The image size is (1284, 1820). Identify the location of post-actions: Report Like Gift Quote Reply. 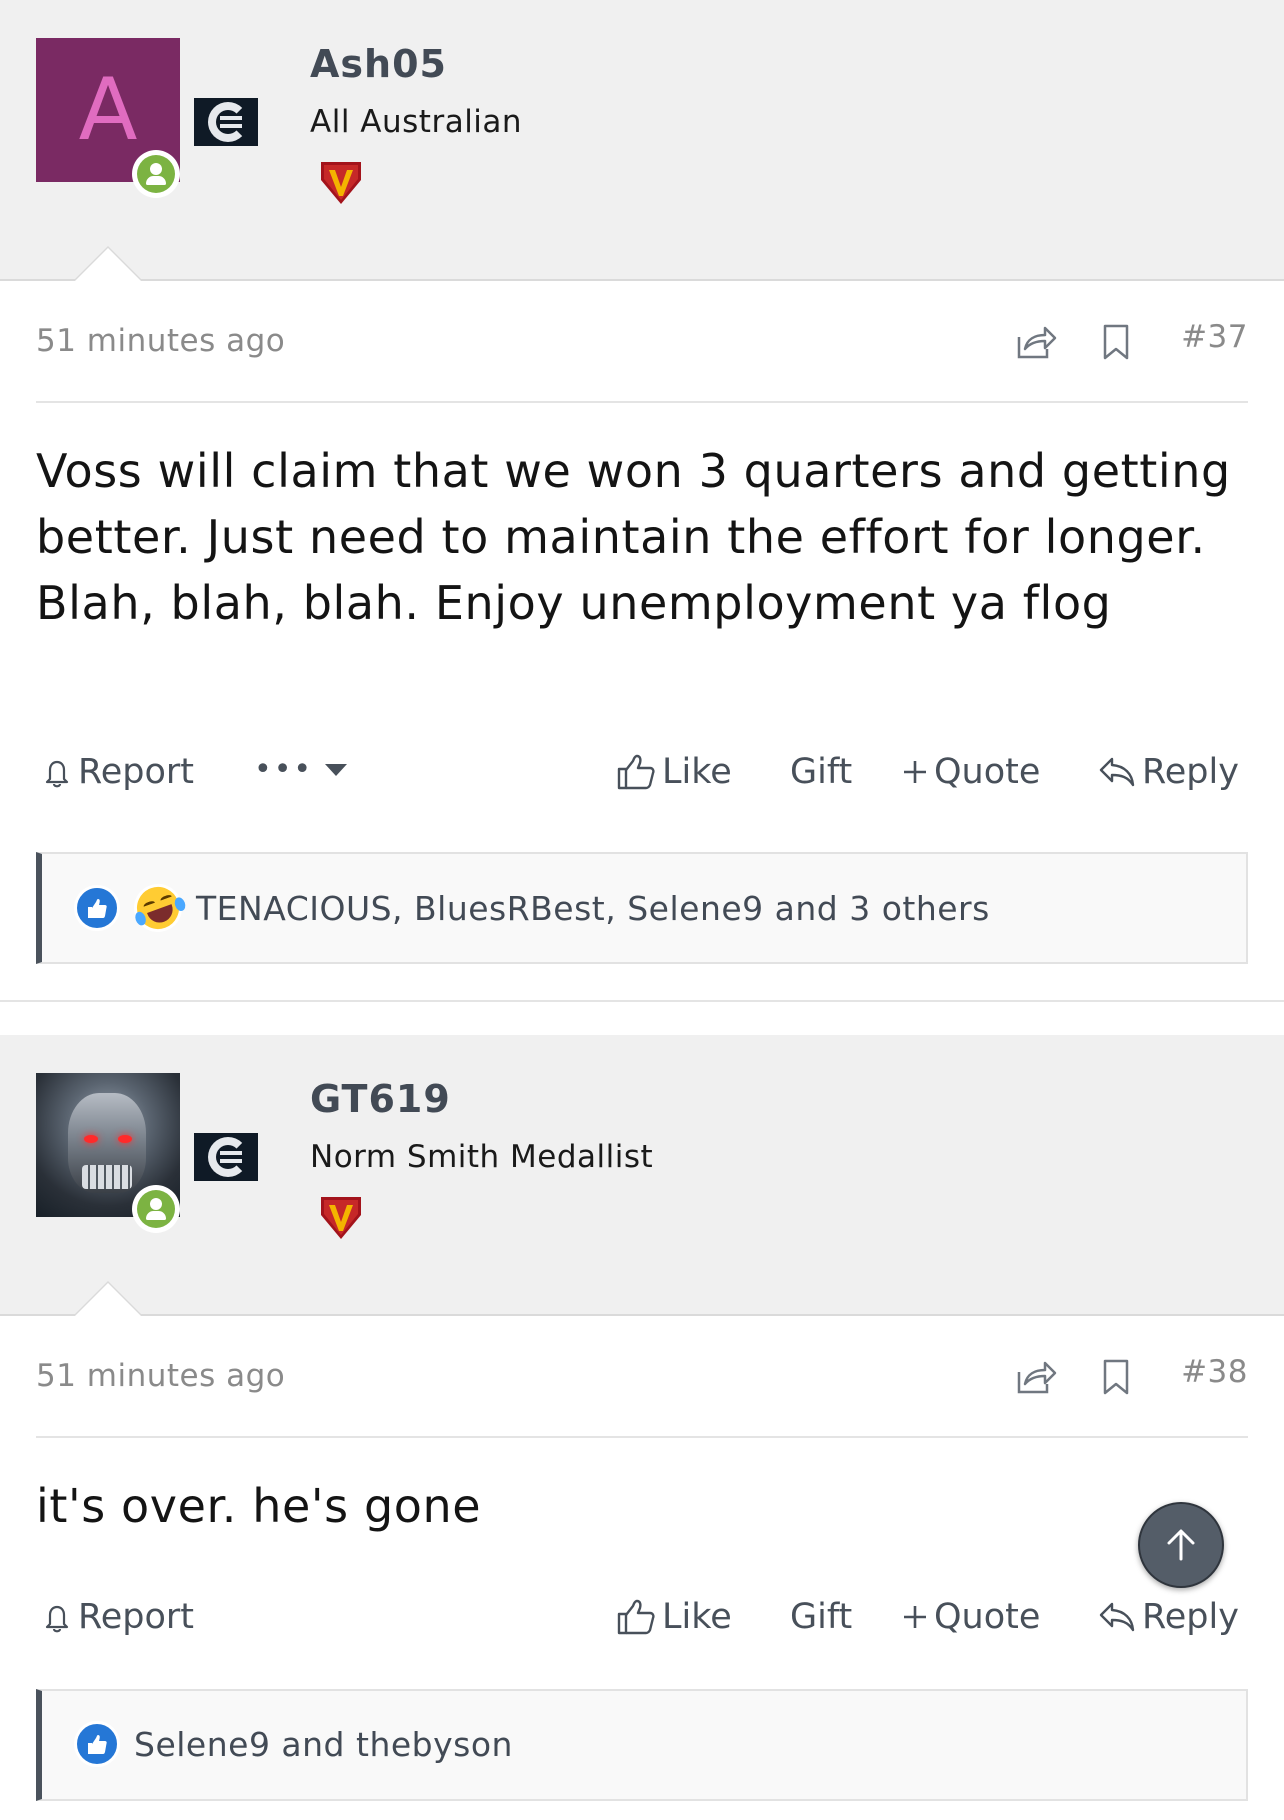
(642, 1622).